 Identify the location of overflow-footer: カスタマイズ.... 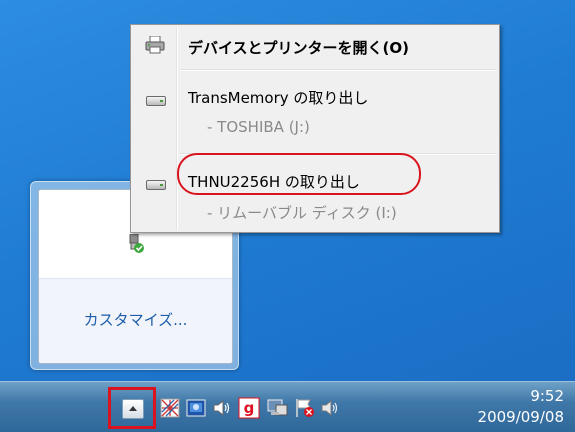
(135, 320).